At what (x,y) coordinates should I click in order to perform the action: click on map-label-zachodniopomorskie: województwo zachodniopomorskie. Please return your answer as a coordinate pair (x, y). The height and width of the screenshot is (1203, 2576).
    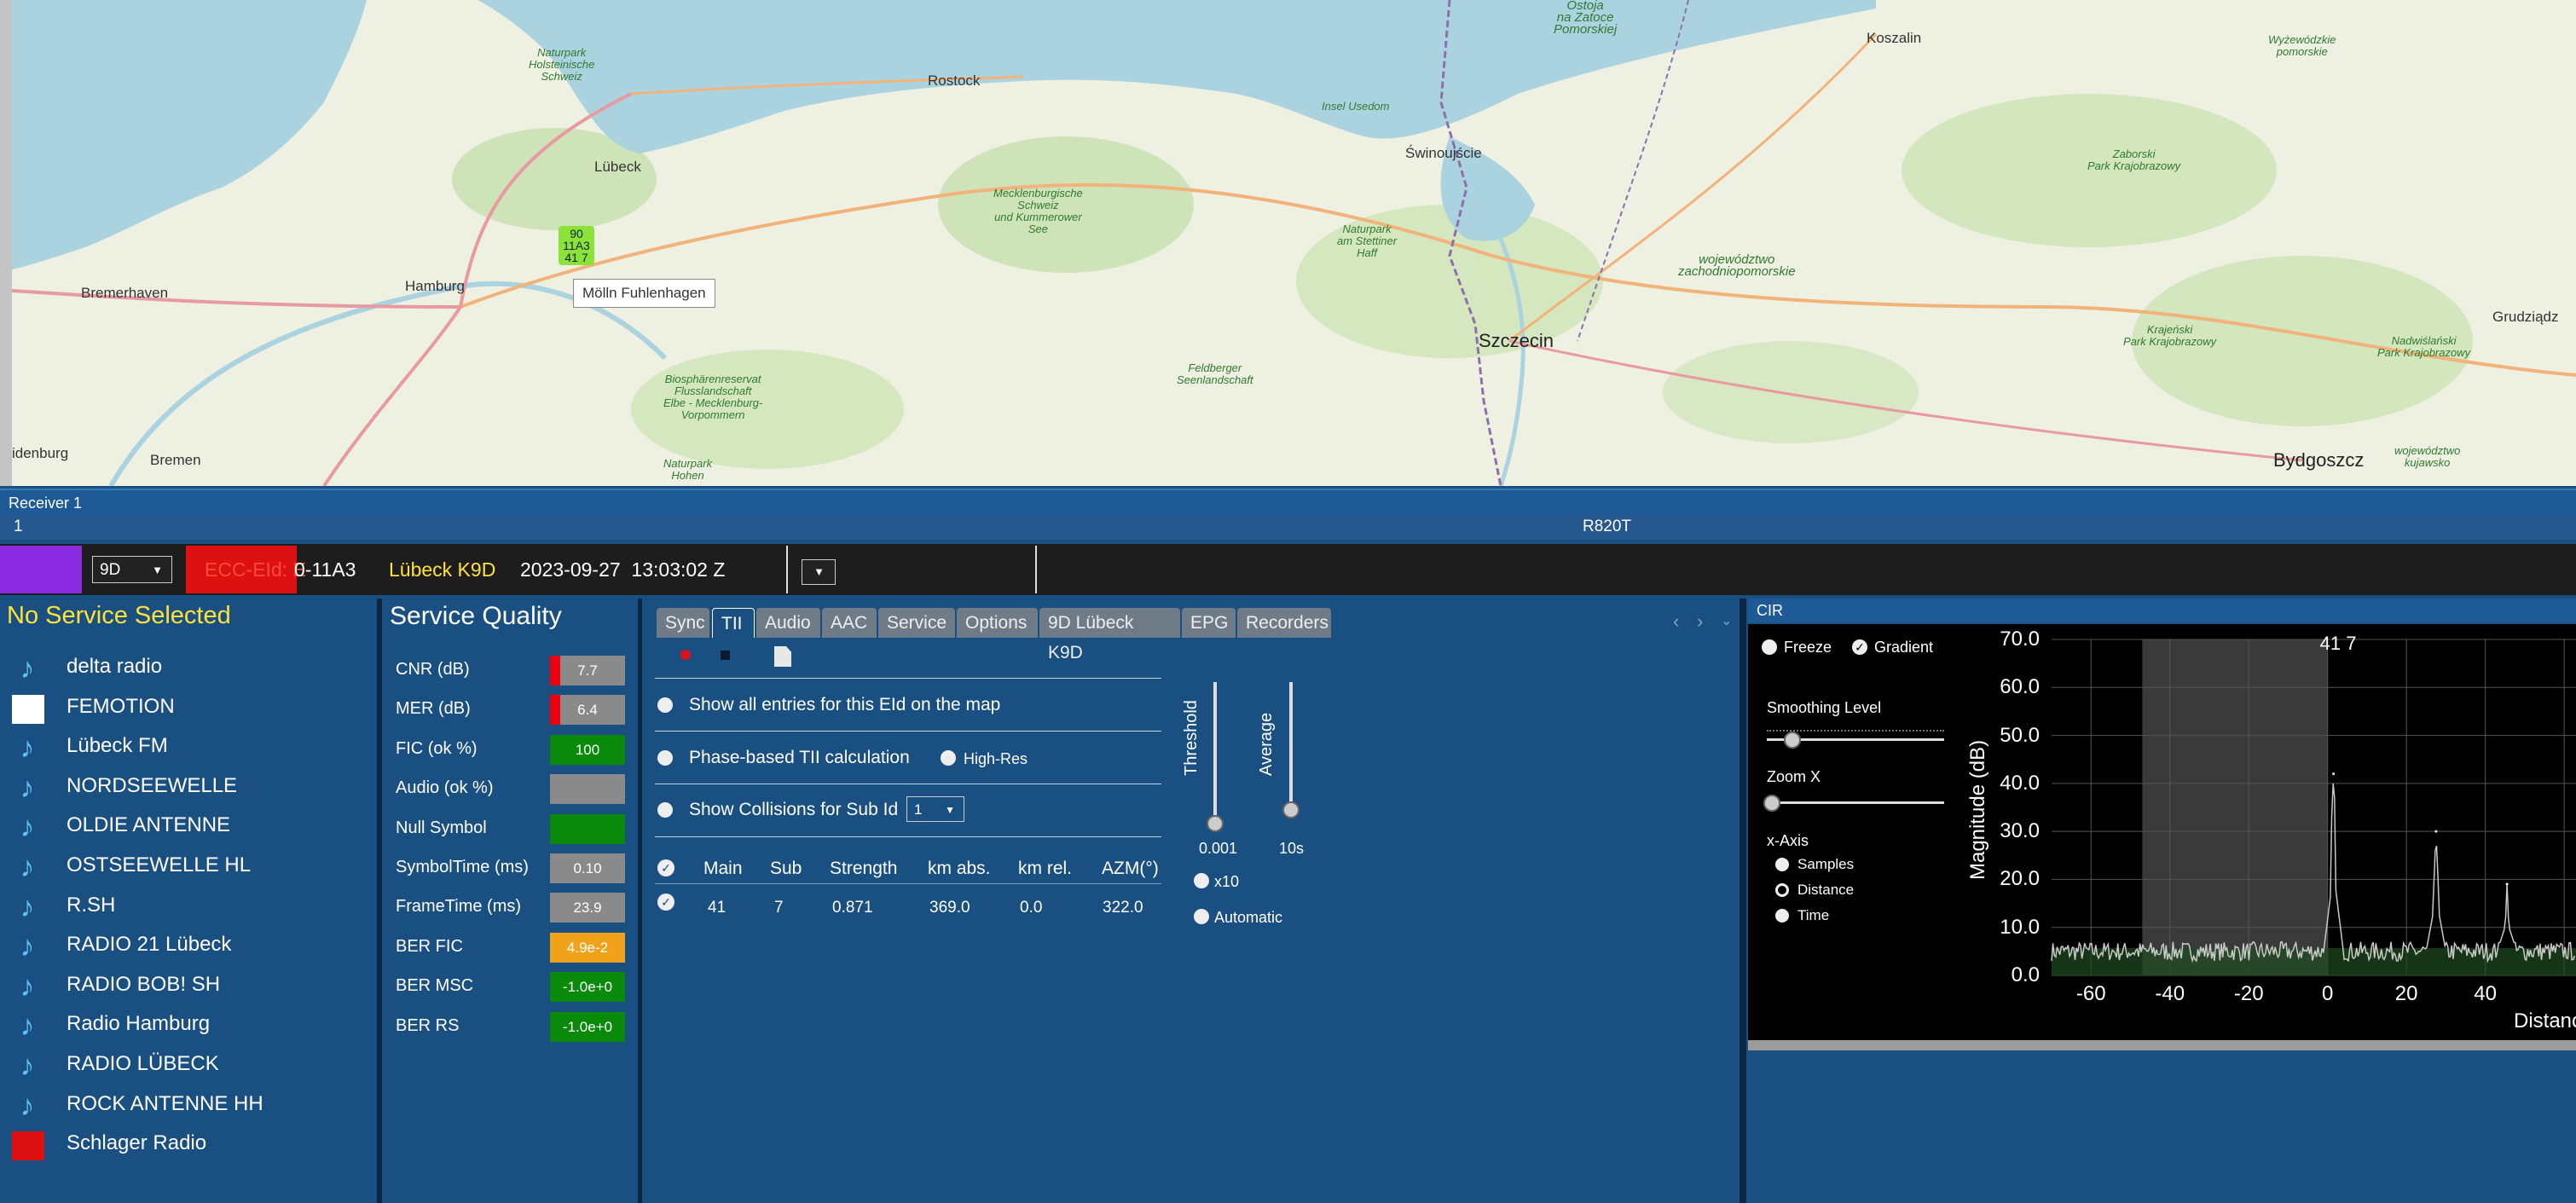
    Looking at the image, I should click on (1737, 265).